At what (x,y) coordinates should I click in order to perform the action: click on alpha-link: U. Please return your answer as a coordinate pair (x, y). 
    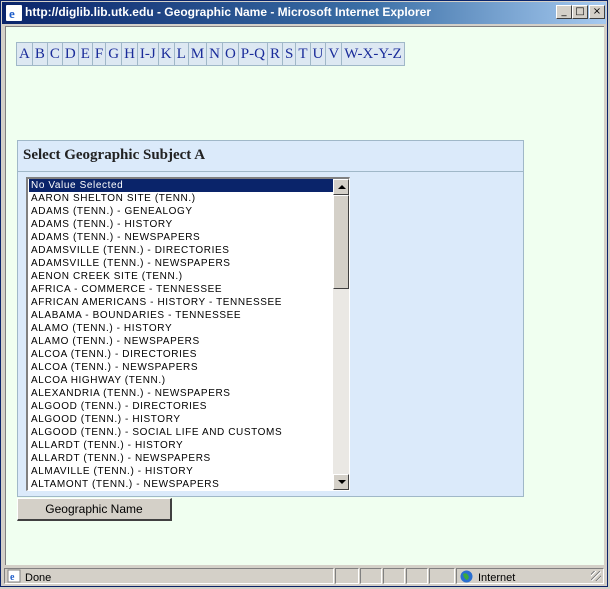
    Looking at the image, I should click on (319, 54).